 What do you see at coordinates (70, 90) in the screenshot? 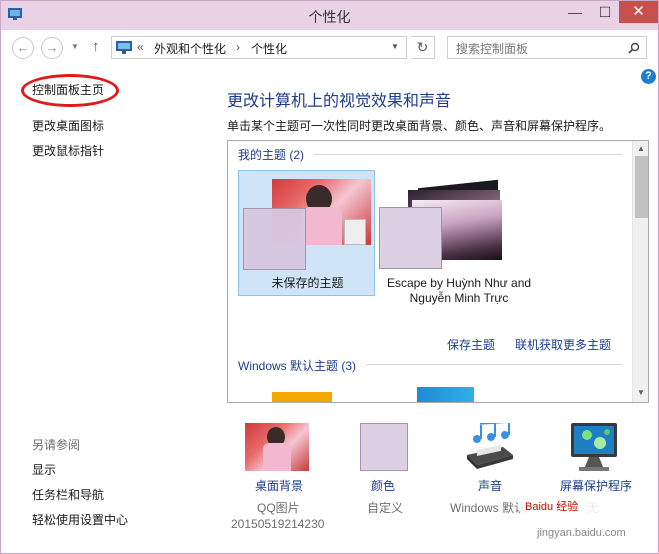
I see `red-circle-annotation` at bounding box center [70, 90].